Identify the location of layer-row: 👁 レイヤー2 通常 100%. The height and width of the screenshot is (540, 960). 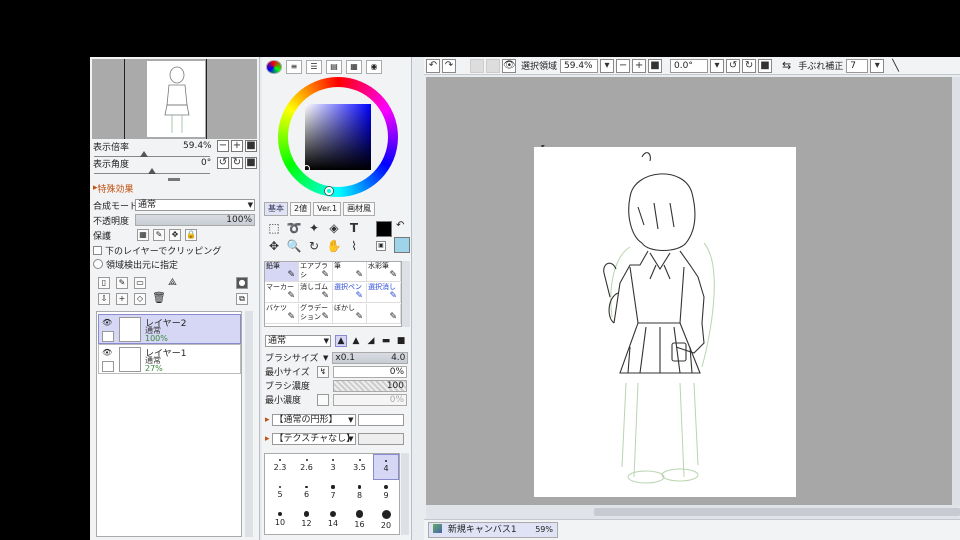
(169, 329).